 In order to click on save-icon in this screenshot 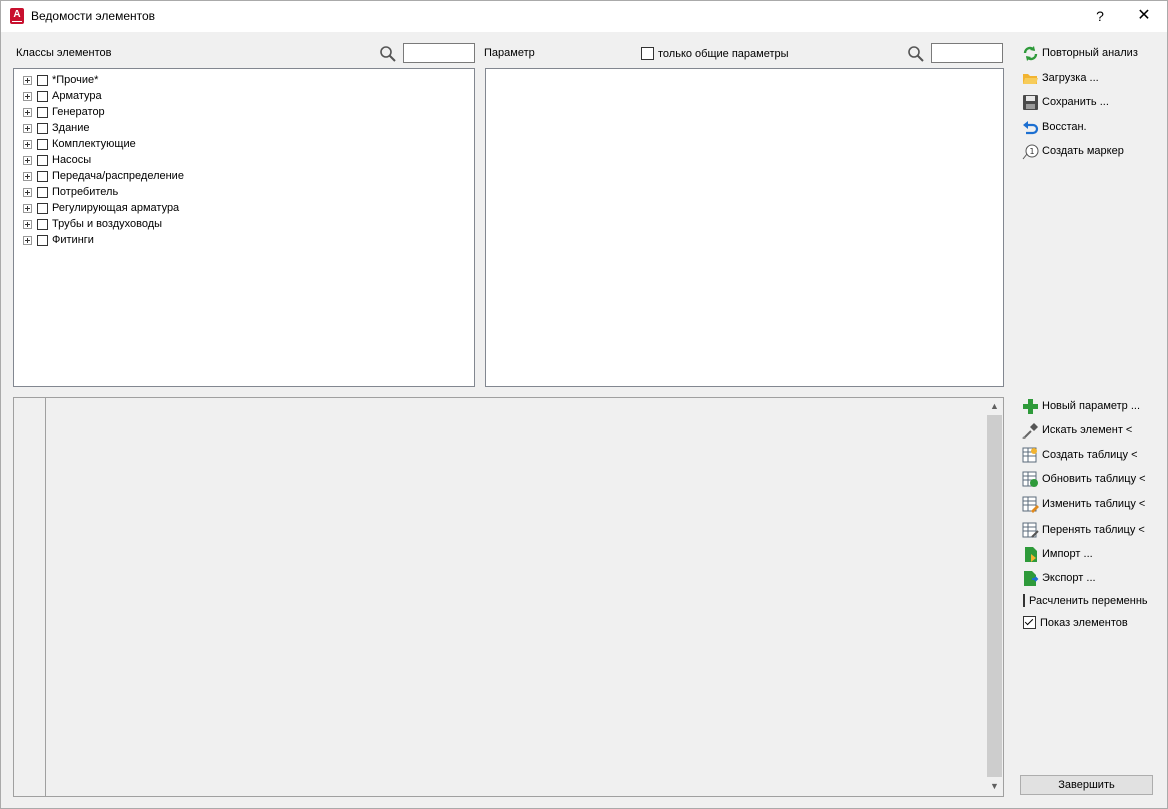, I will do `click(1030, 102)`.